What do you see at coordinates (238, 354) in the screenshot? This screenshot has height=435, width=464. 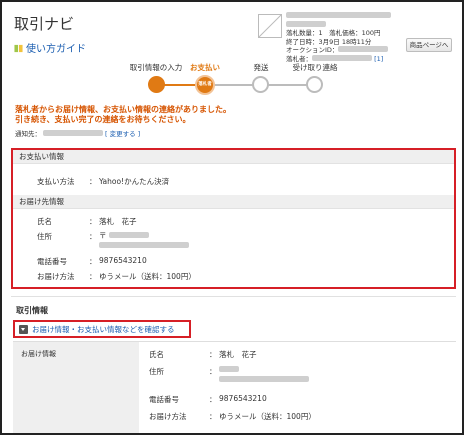 I see `tx-name-value: 落札 花子` at bounding box center [238, 354].